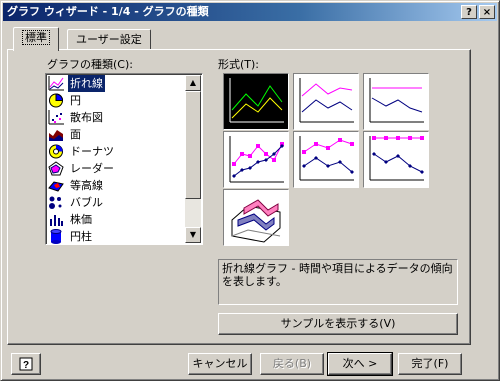 The width and height of the screenshot is (500, 381). I want to click on subtype-stacked-line-with-markers, so click(326, 159).